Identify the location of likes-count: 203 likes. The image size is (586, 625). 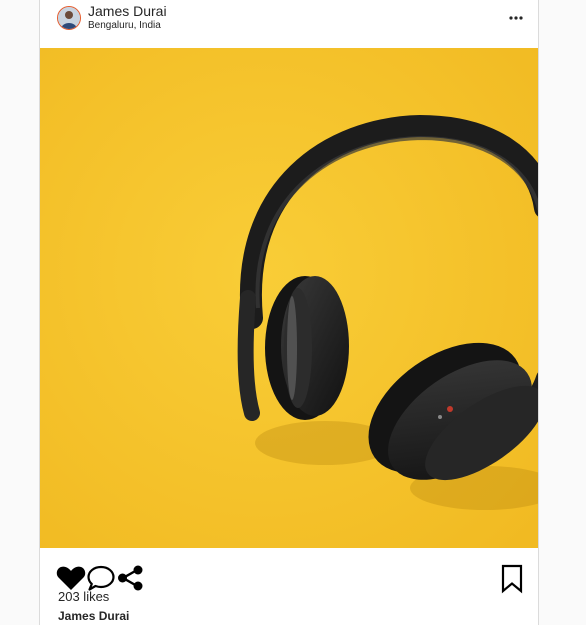
(83, 596).